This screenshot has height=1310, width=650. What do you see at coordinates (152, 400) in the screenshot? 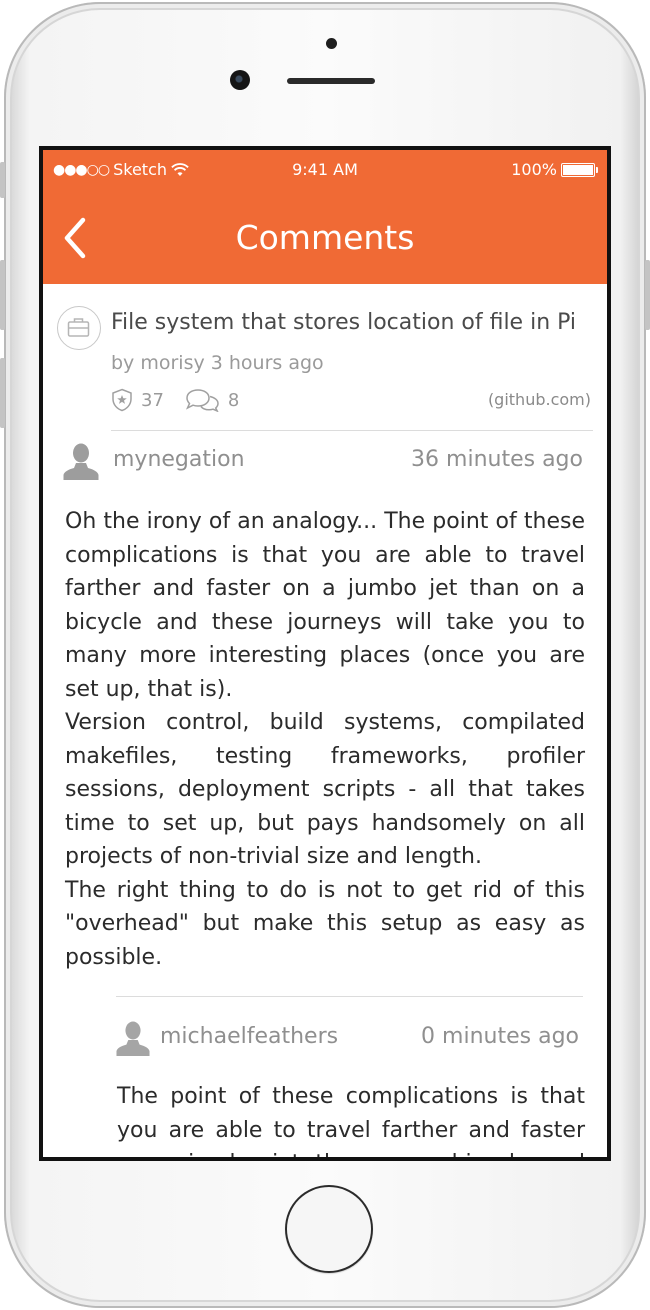
I see `points-count: 37` at bounding box center [152, 400].